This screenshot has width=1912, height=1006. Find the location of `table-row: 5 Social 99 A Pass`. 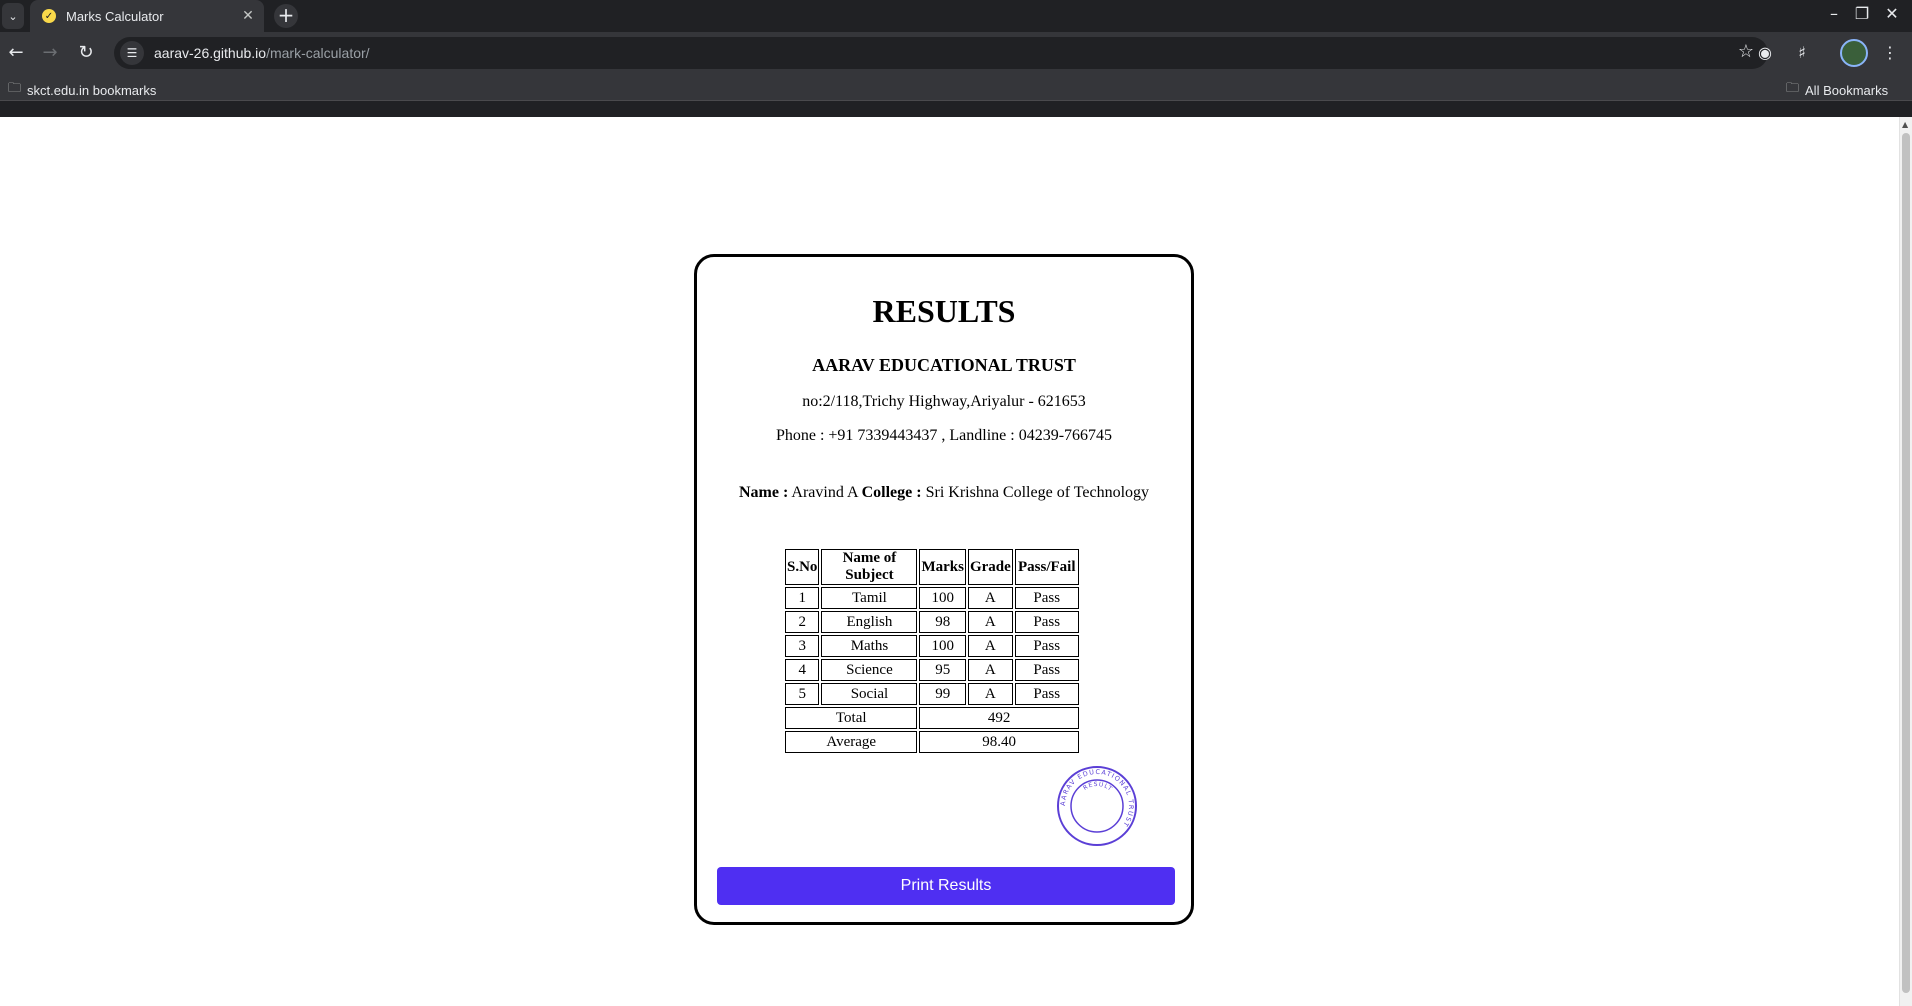

table-row: 5 Social 99 A Pass is located at coordinates (932, 694).